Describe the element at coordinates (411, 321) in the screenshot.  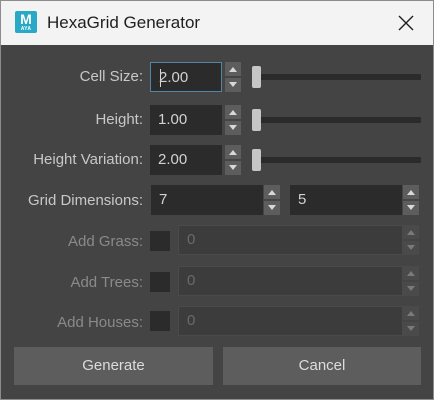
I see `add-houses-spinner` at that location.